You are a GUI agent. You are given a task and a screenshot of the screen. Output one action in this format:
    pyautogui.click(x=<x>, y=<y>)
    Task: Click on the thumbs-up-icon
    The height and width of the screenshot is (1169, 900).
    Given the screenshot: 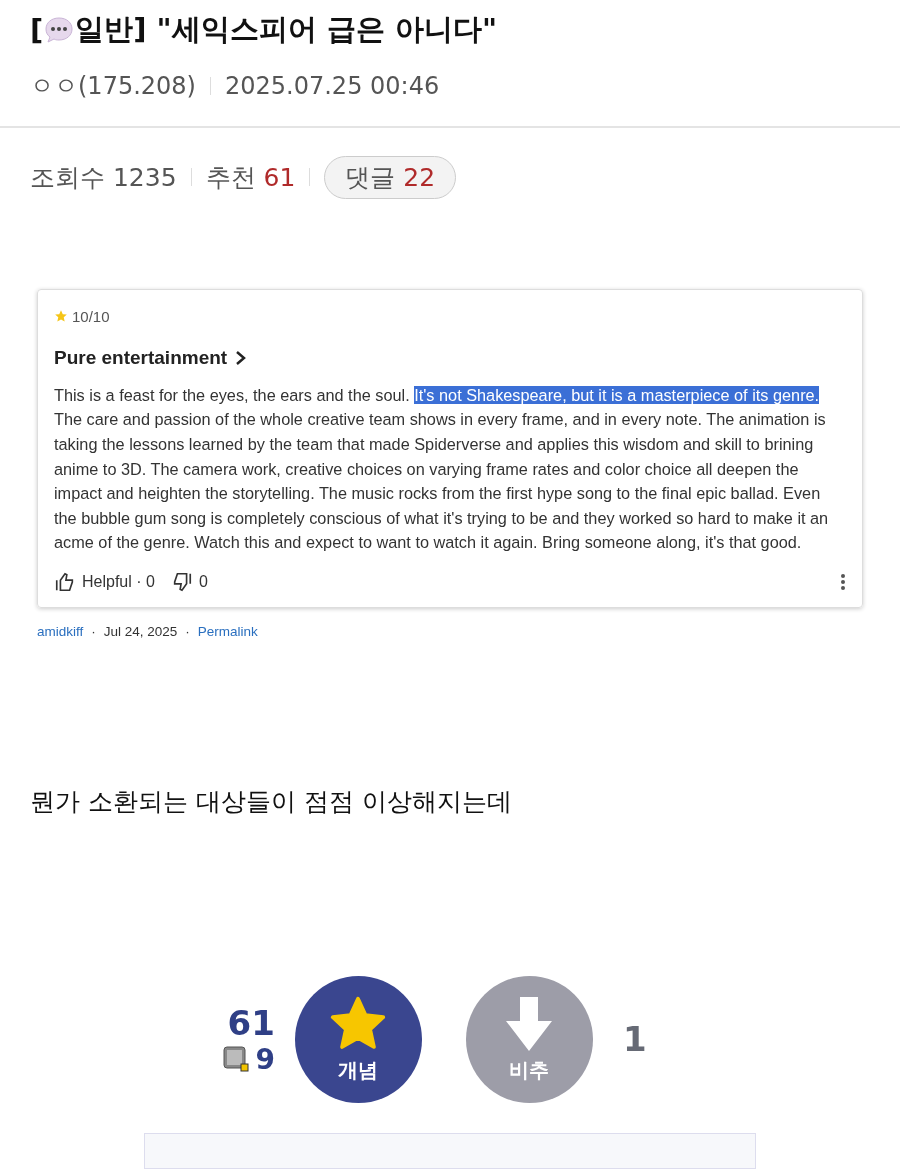 What is the action you would take?
    pyautogui.click(x=65, y=581)
    